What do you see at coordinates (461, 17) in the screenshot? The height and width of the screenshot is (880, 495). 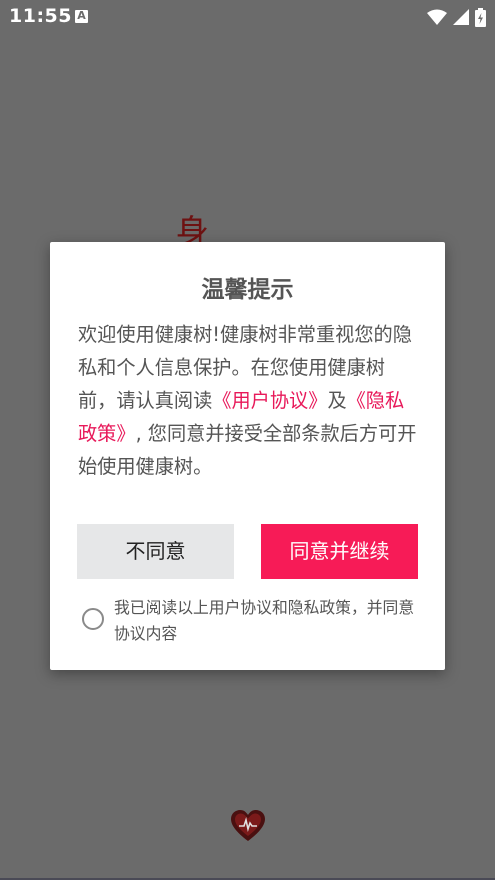 I see `signal-icon` at bounding box center [461, 17].